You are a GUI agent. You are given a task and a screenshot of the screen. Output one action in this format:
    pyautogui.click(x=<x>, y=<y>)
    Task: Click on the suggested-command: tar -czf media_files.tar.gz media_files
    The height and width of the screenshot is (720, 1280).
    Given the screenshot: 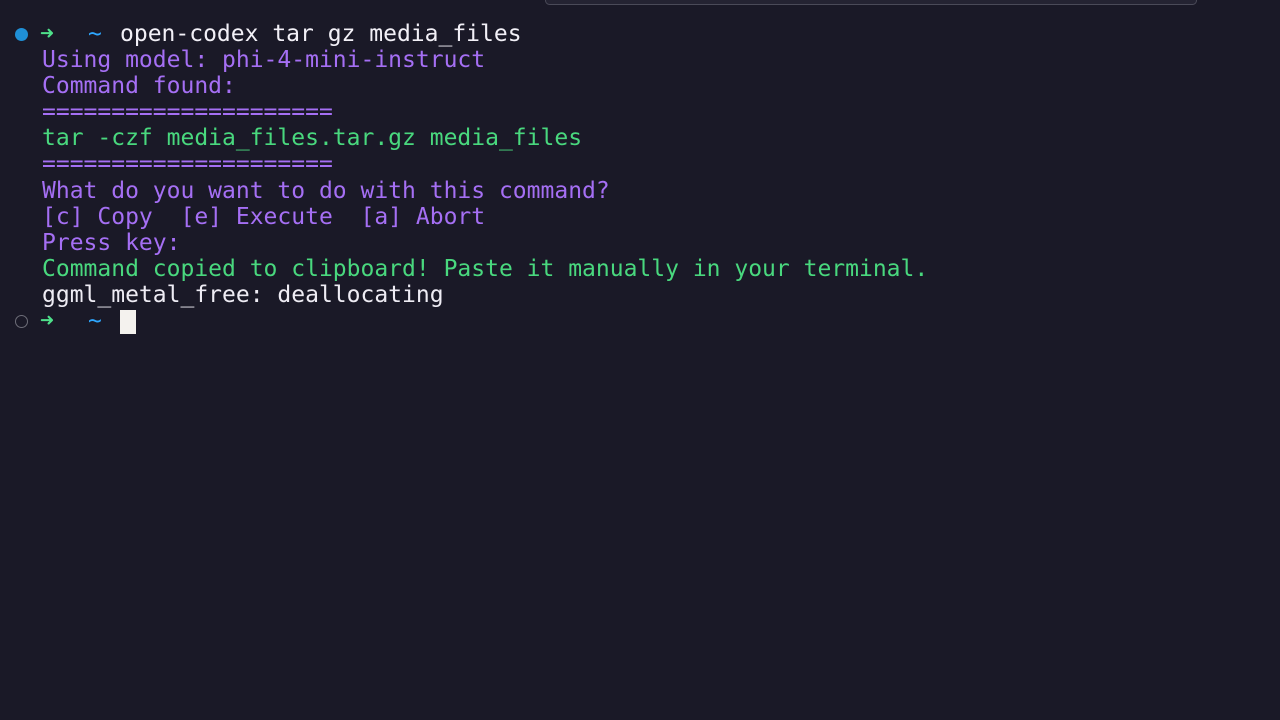 What is the action you would take?
    pyautogui.click(x=312, y=138)
    